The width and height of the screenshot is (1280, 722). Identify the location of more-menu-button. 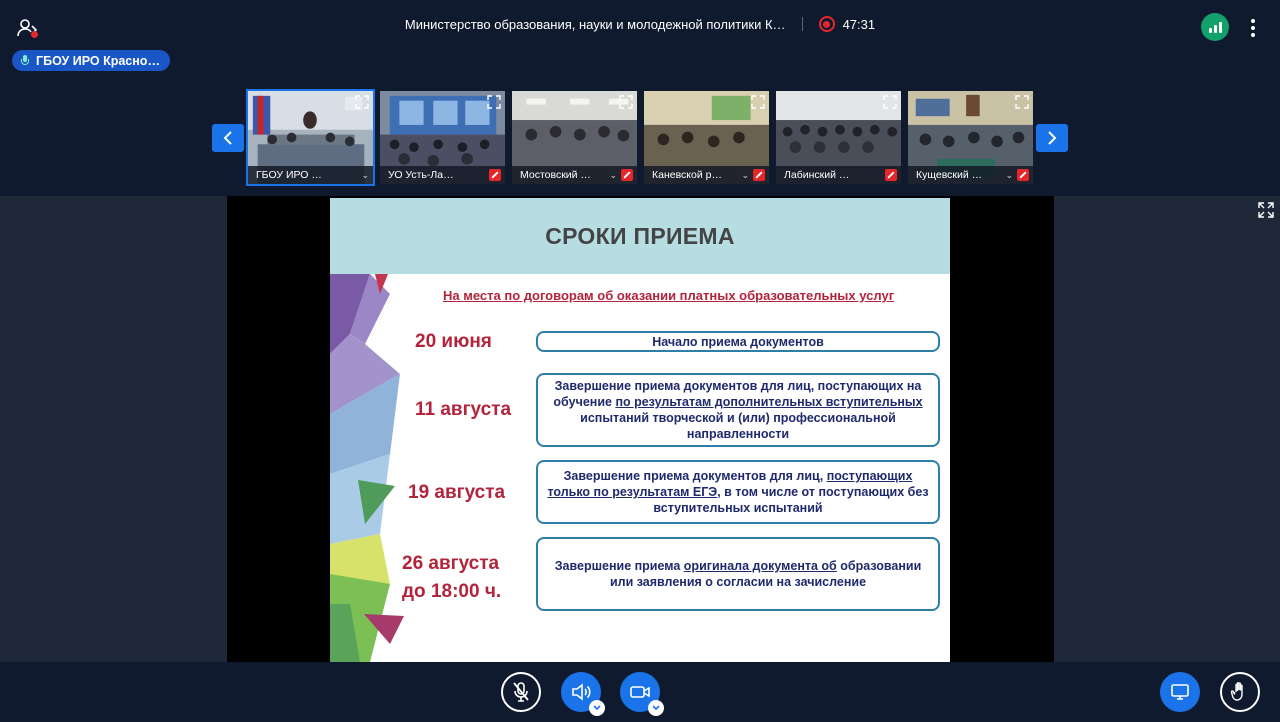
(1253, 28).